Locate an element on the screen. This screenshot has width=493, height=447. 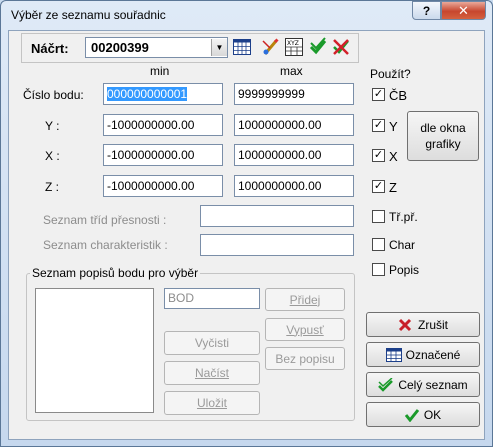
vypust-button: Vypusť is located at coordinates (305, 329).